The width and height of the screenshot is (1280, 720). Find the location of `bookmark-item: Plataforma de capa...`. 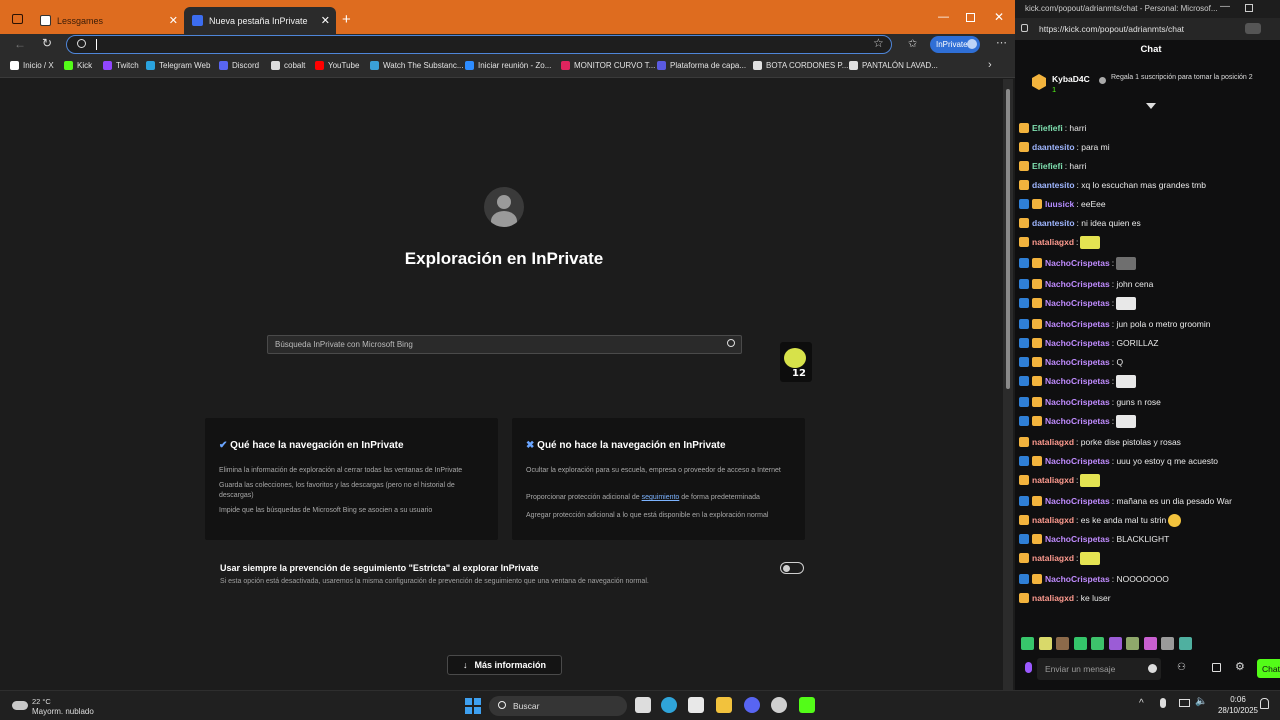

bookmark-item: Plataforma de capa... is located at coordinates (701, 65).